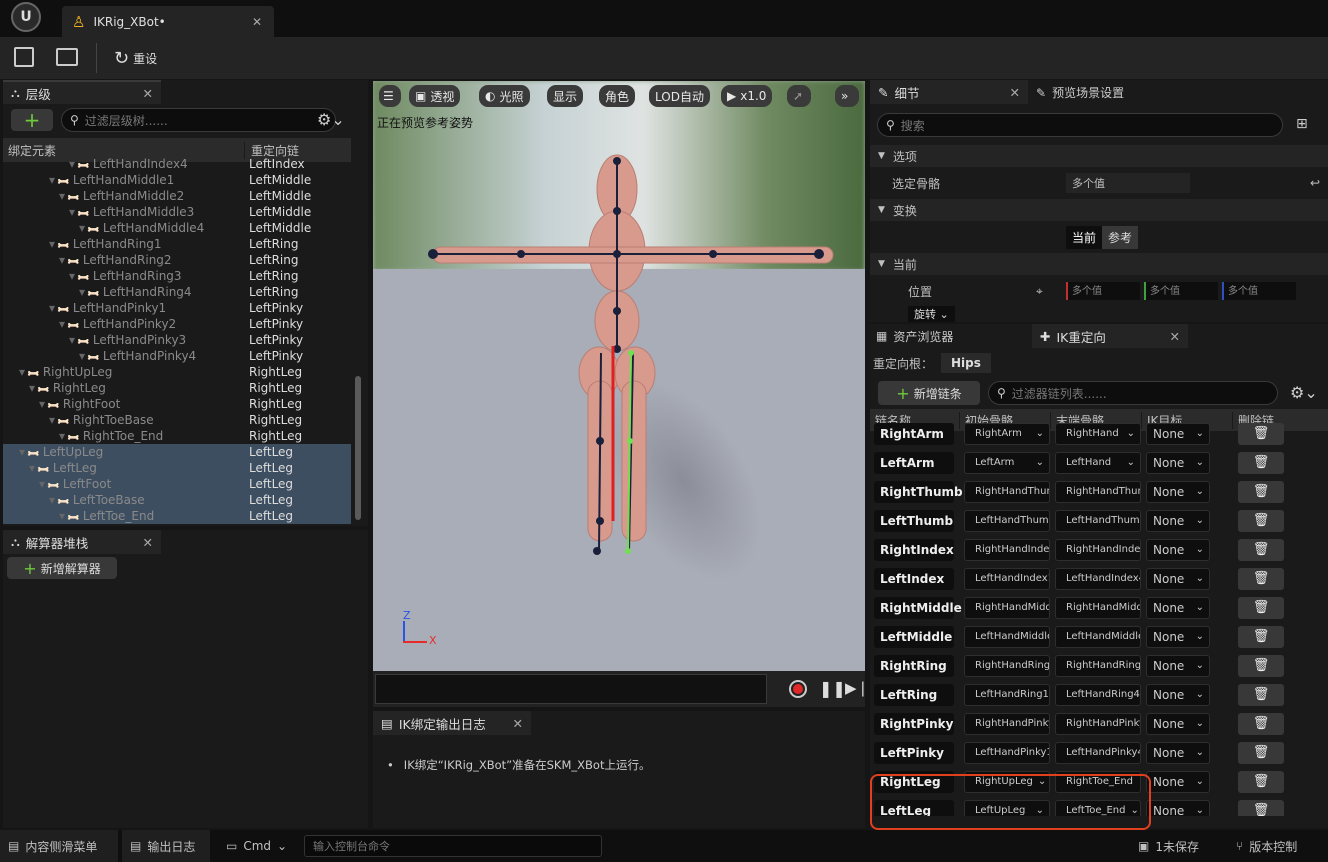  What do you see at coordinates (177, 165) in the screenshot?
I see `hierarchy-row: ▾ 🦴LeftHandIndex4 LeftIndex` at bounding box center [177, 165].